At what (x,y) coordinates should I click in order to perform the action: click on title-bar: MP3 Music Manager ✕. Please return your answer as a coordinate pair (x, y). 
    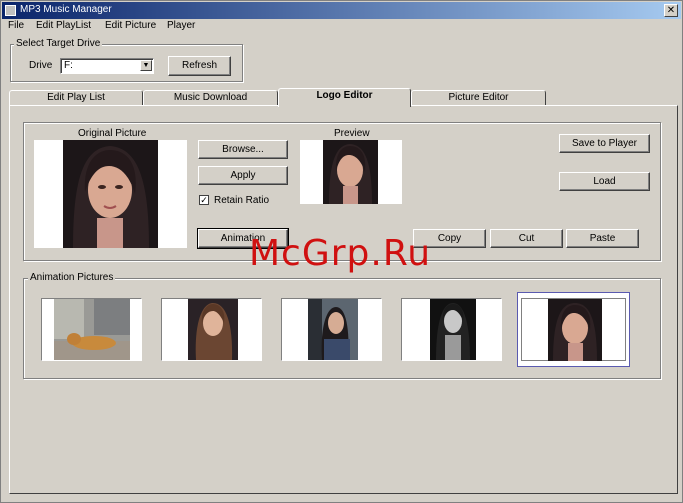
    Looking at the image, I should click on (341, 10).